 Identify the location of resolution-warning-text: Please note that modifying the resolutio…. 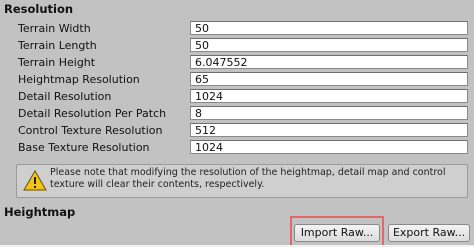
(248, 178).